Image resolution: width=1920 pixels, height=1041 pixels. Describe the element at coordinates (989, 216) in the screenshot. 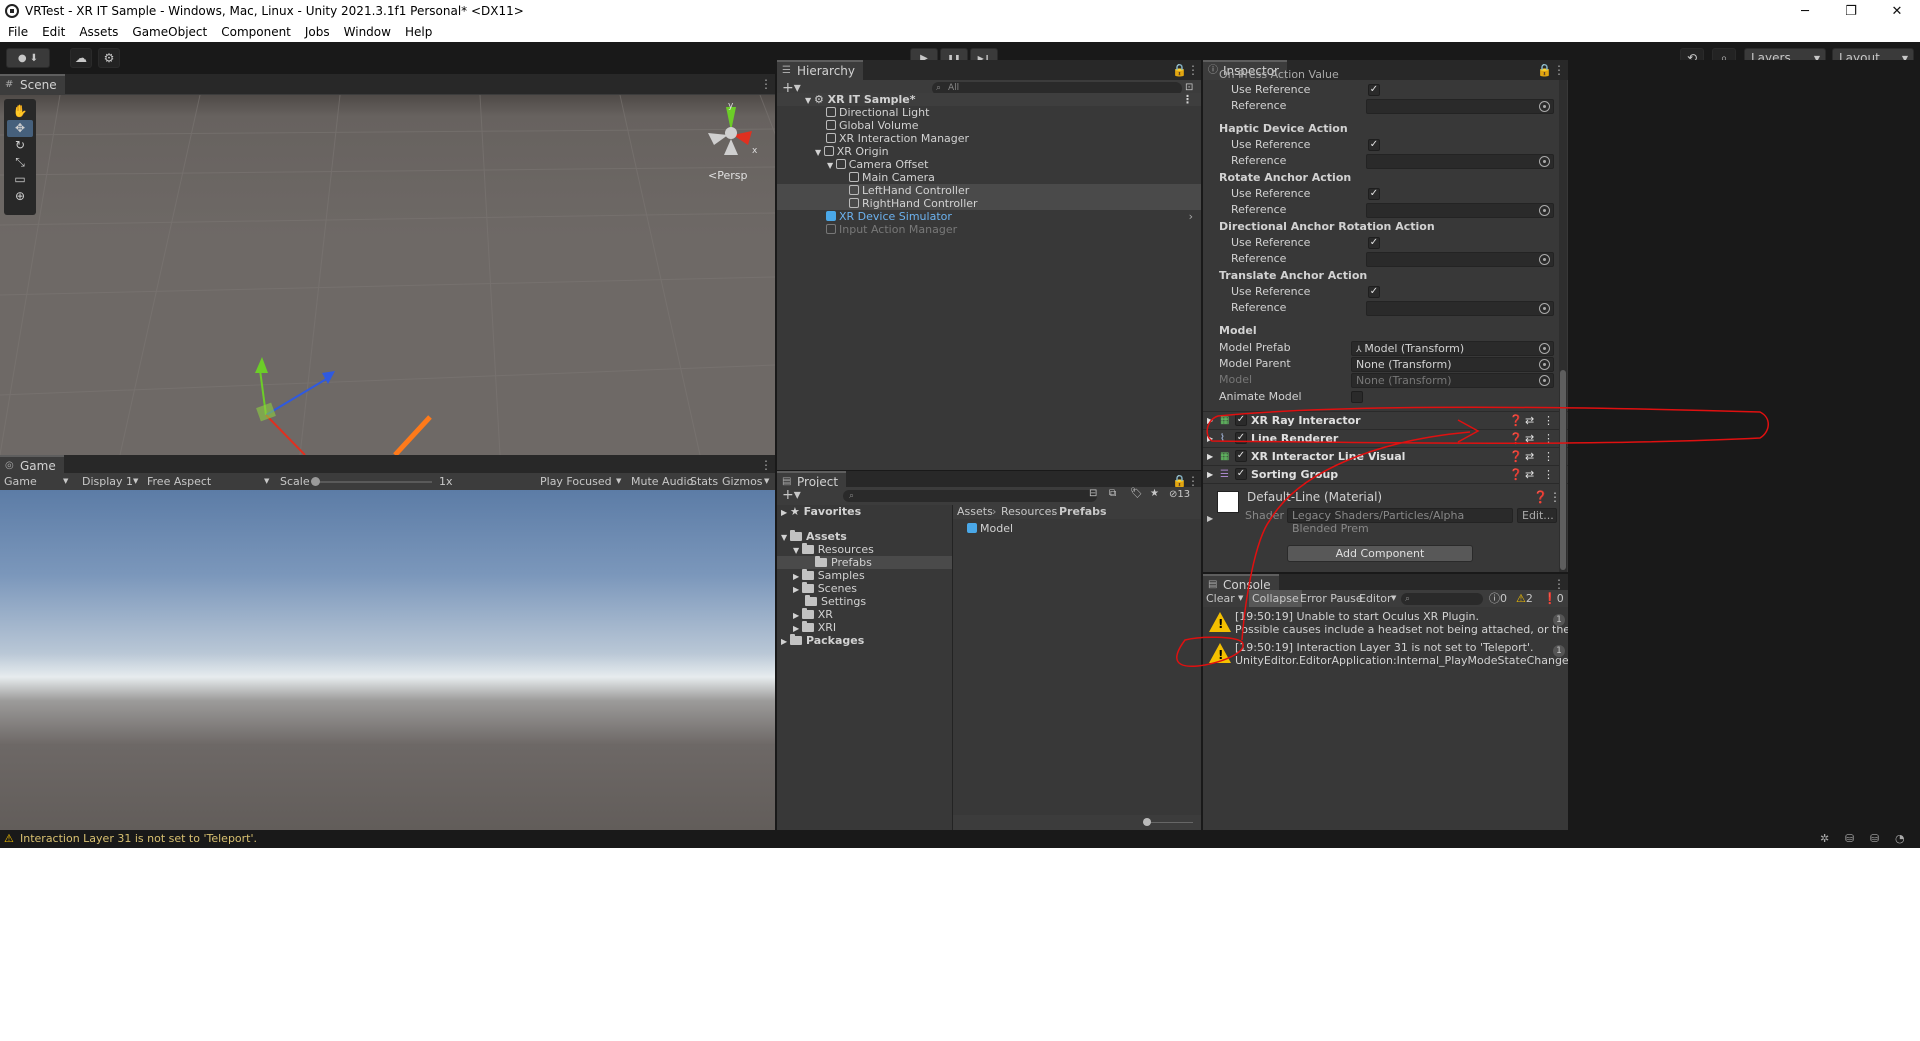

I see `hierarchy-item-prefab: XR Device Simulator ›` at that location.